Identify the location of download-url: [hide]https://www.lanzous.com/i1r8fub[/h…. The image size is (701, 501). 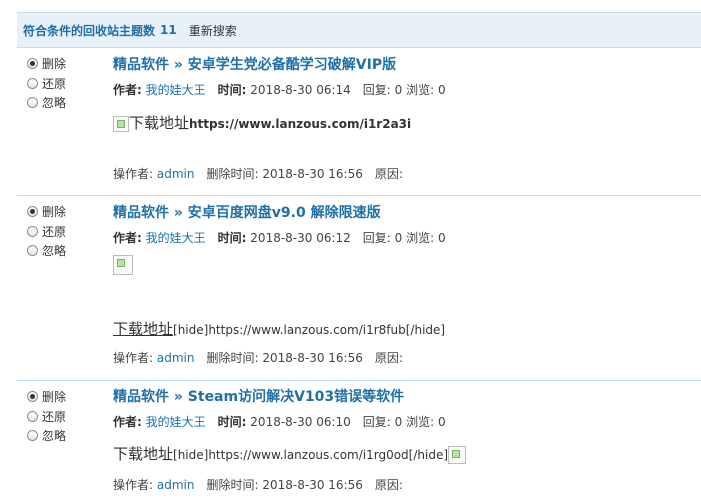
(309, 330).